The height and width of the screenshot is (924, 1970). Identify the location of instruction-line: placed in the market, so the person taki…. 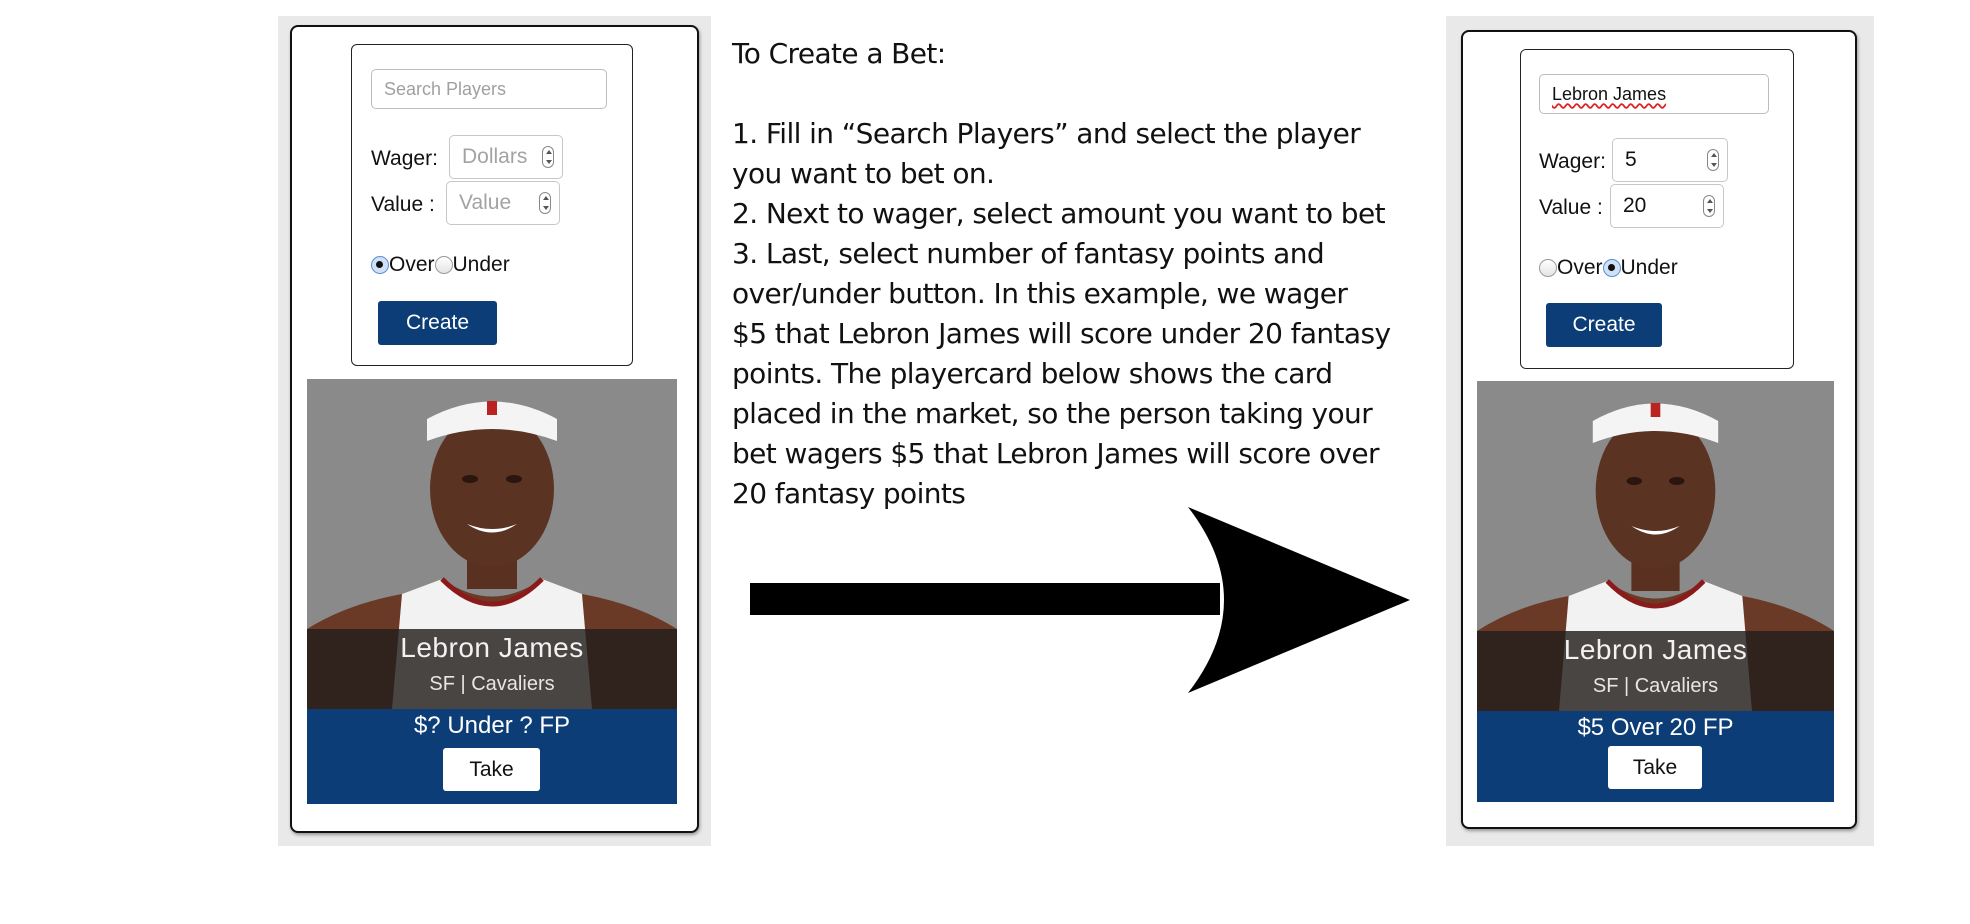
(1052, 413).